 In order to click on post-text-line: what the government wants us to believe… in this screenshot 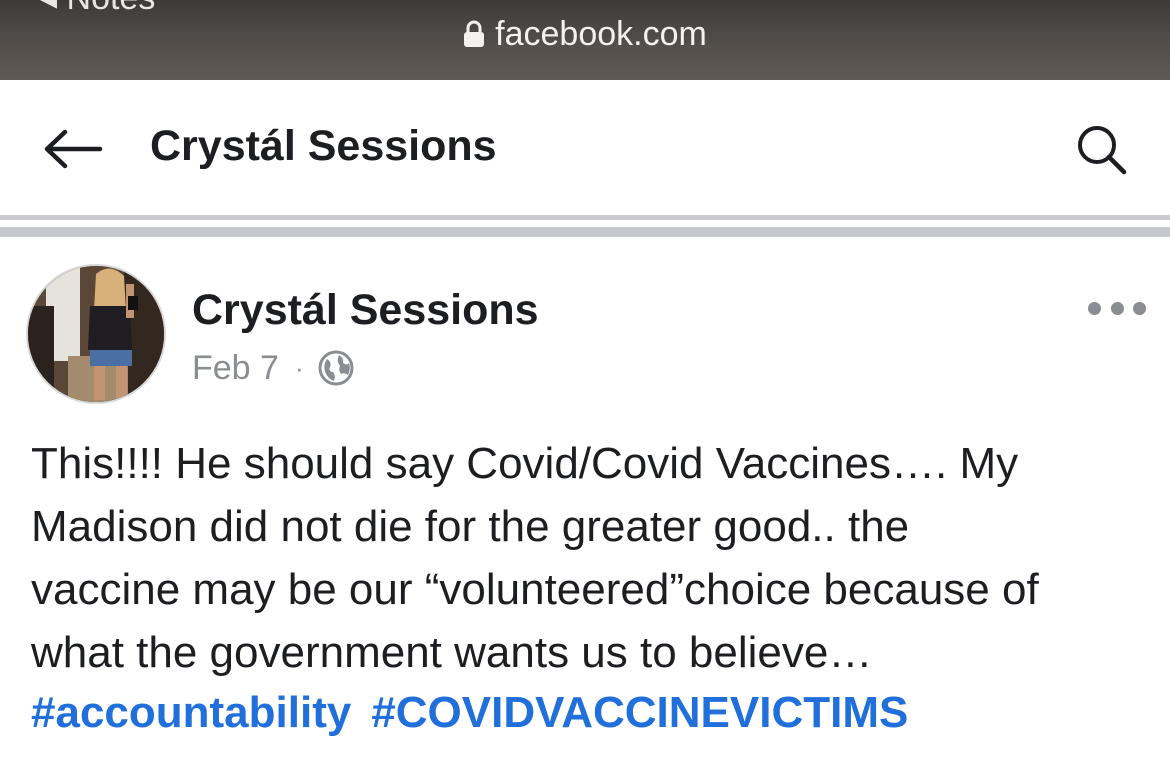, I will do `click(452, 652)`.